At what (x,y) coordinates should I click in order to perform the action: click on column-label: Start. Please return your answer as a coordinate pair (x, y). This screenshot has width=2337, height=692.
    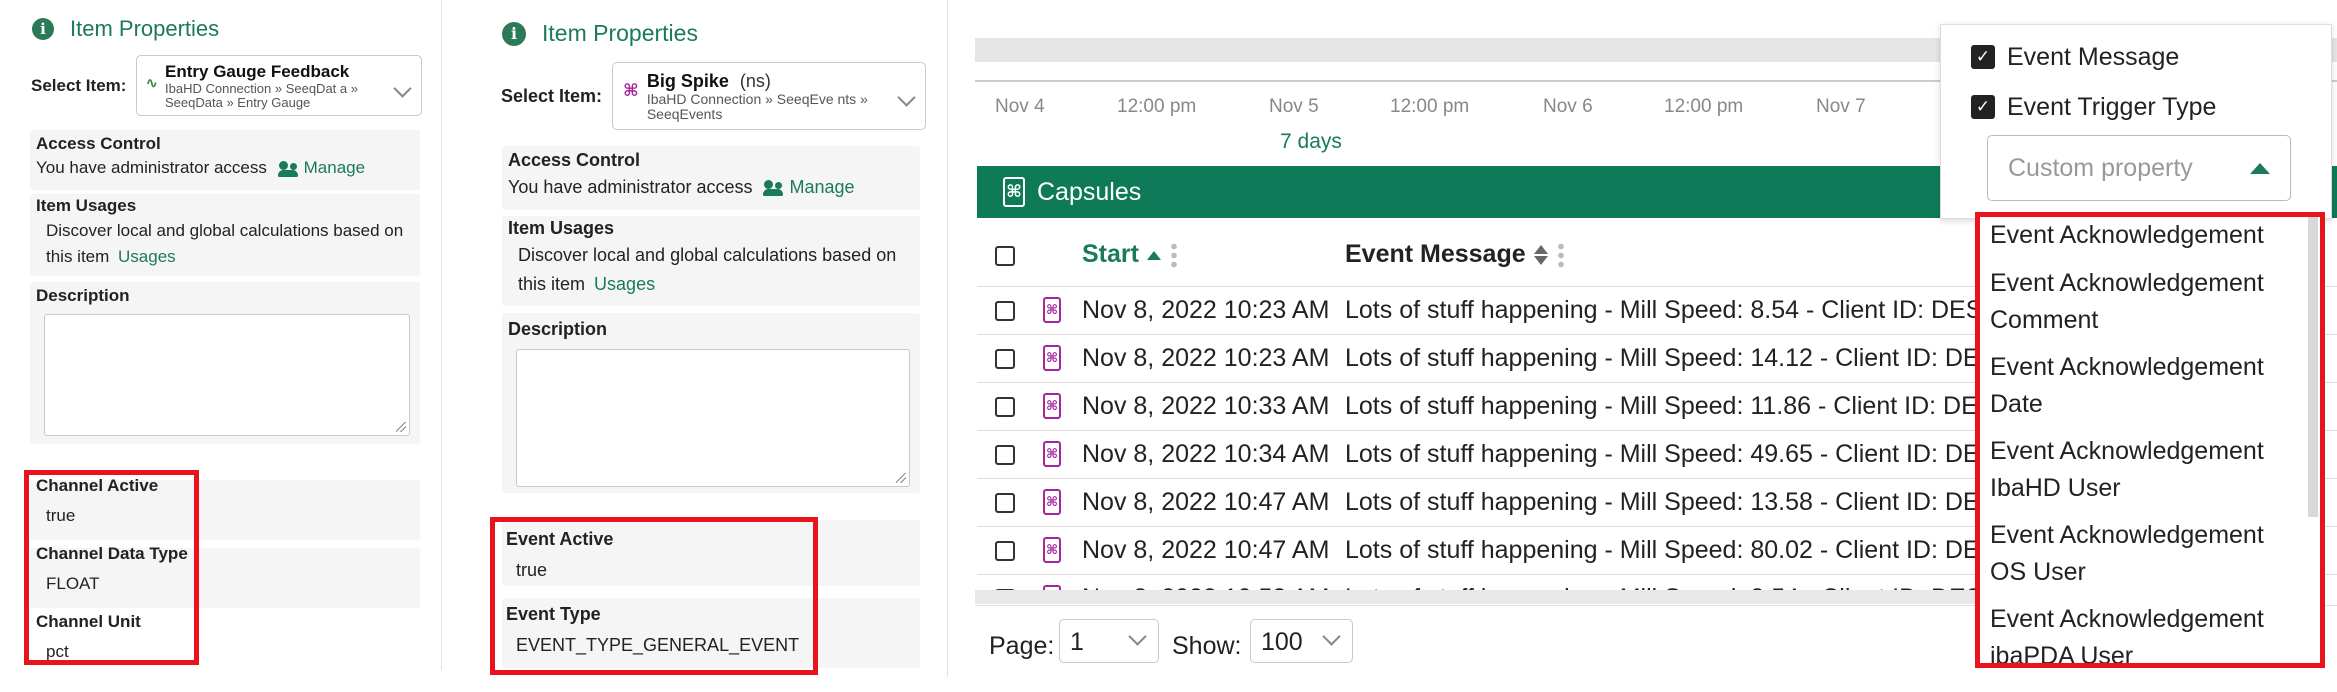
    Looking at the image, I should click on (1110, 254).